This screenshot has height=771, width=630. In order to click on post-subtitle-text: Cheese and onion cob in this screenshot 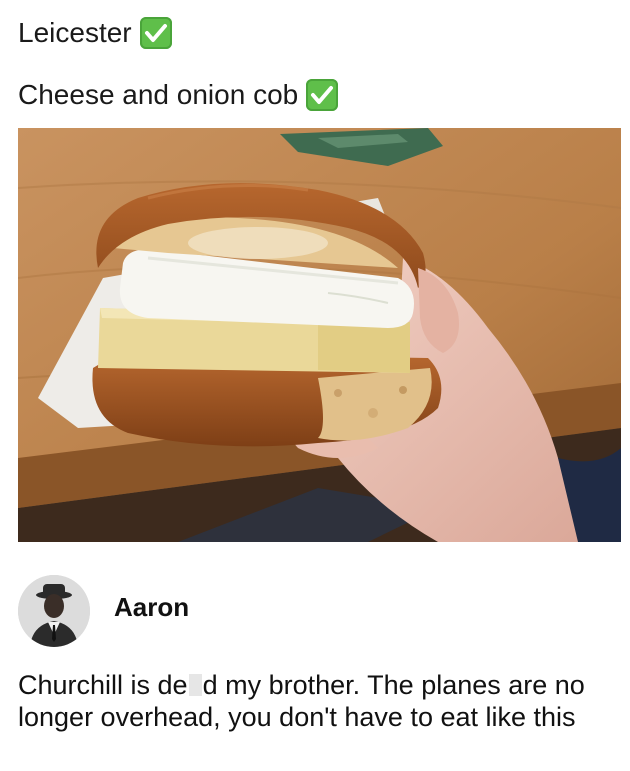, I will do `click(158, 94)`.